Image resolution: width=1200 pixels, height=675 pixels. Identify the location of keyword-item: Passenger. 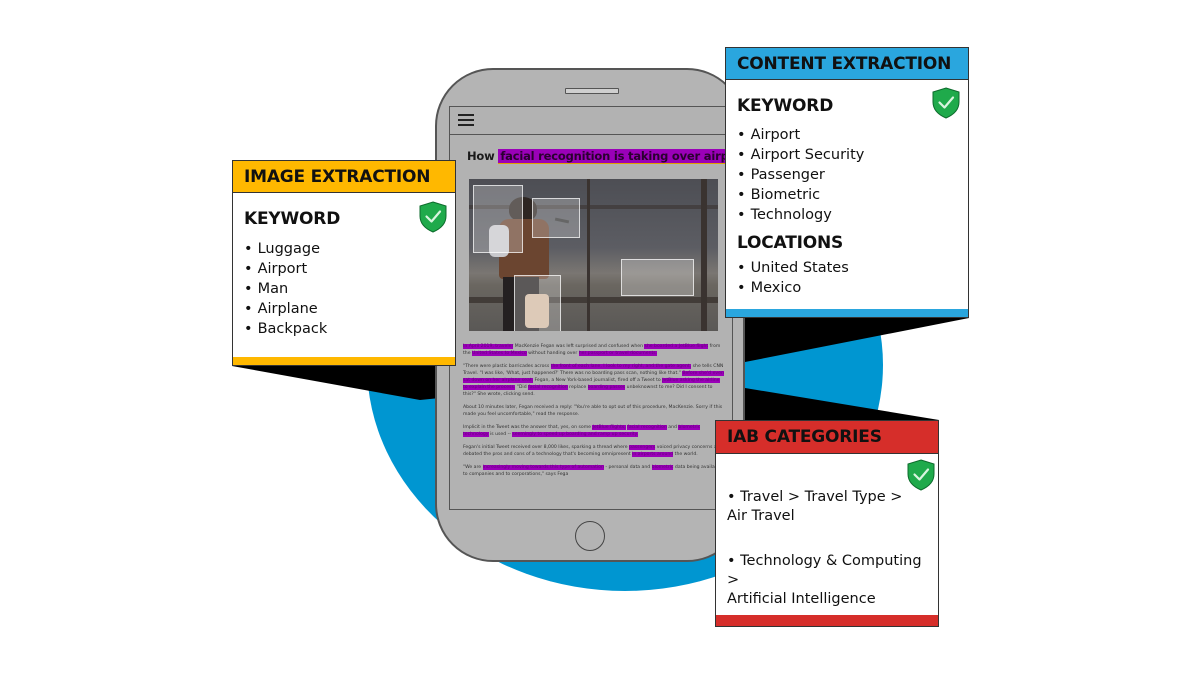
(800, 175).